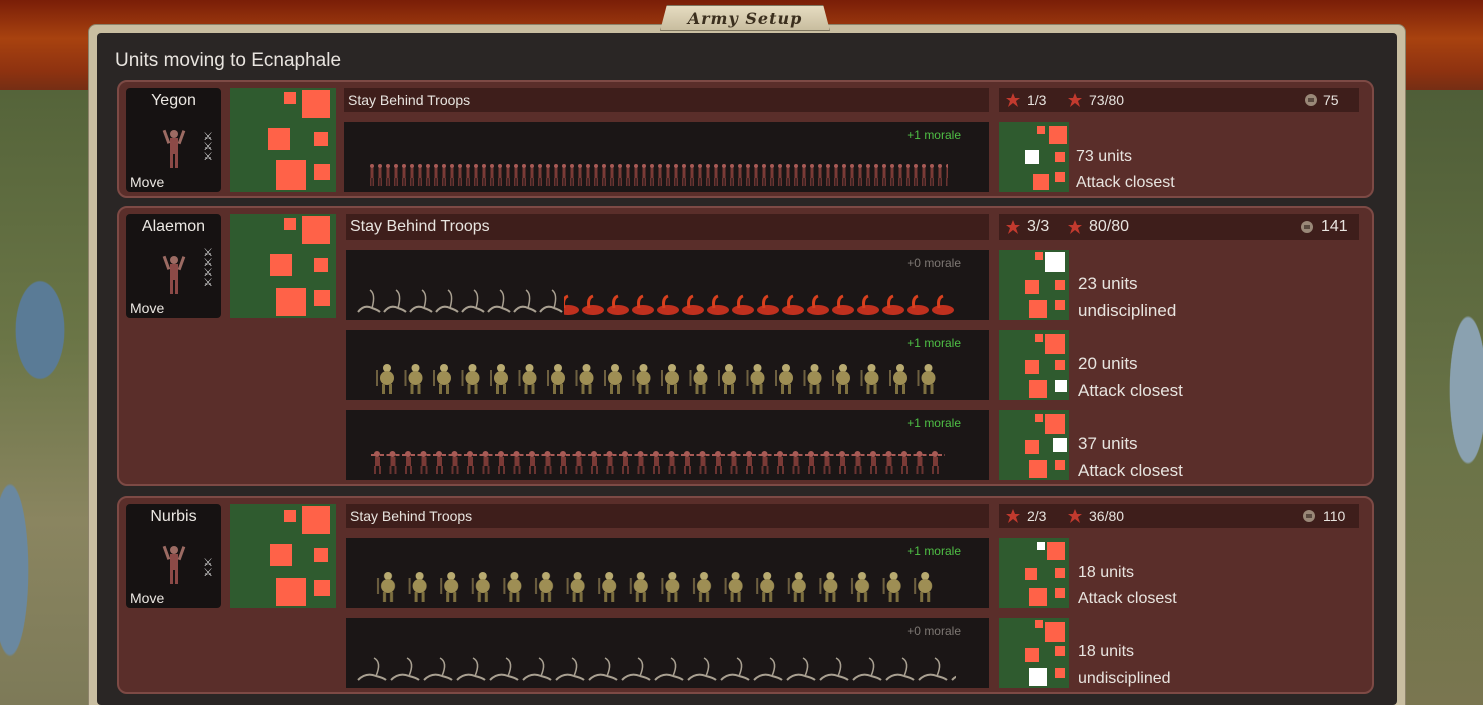 The width and height of the screenshot is (1483, 705). I want to click on strength-value: 110, so click(1334, 516).